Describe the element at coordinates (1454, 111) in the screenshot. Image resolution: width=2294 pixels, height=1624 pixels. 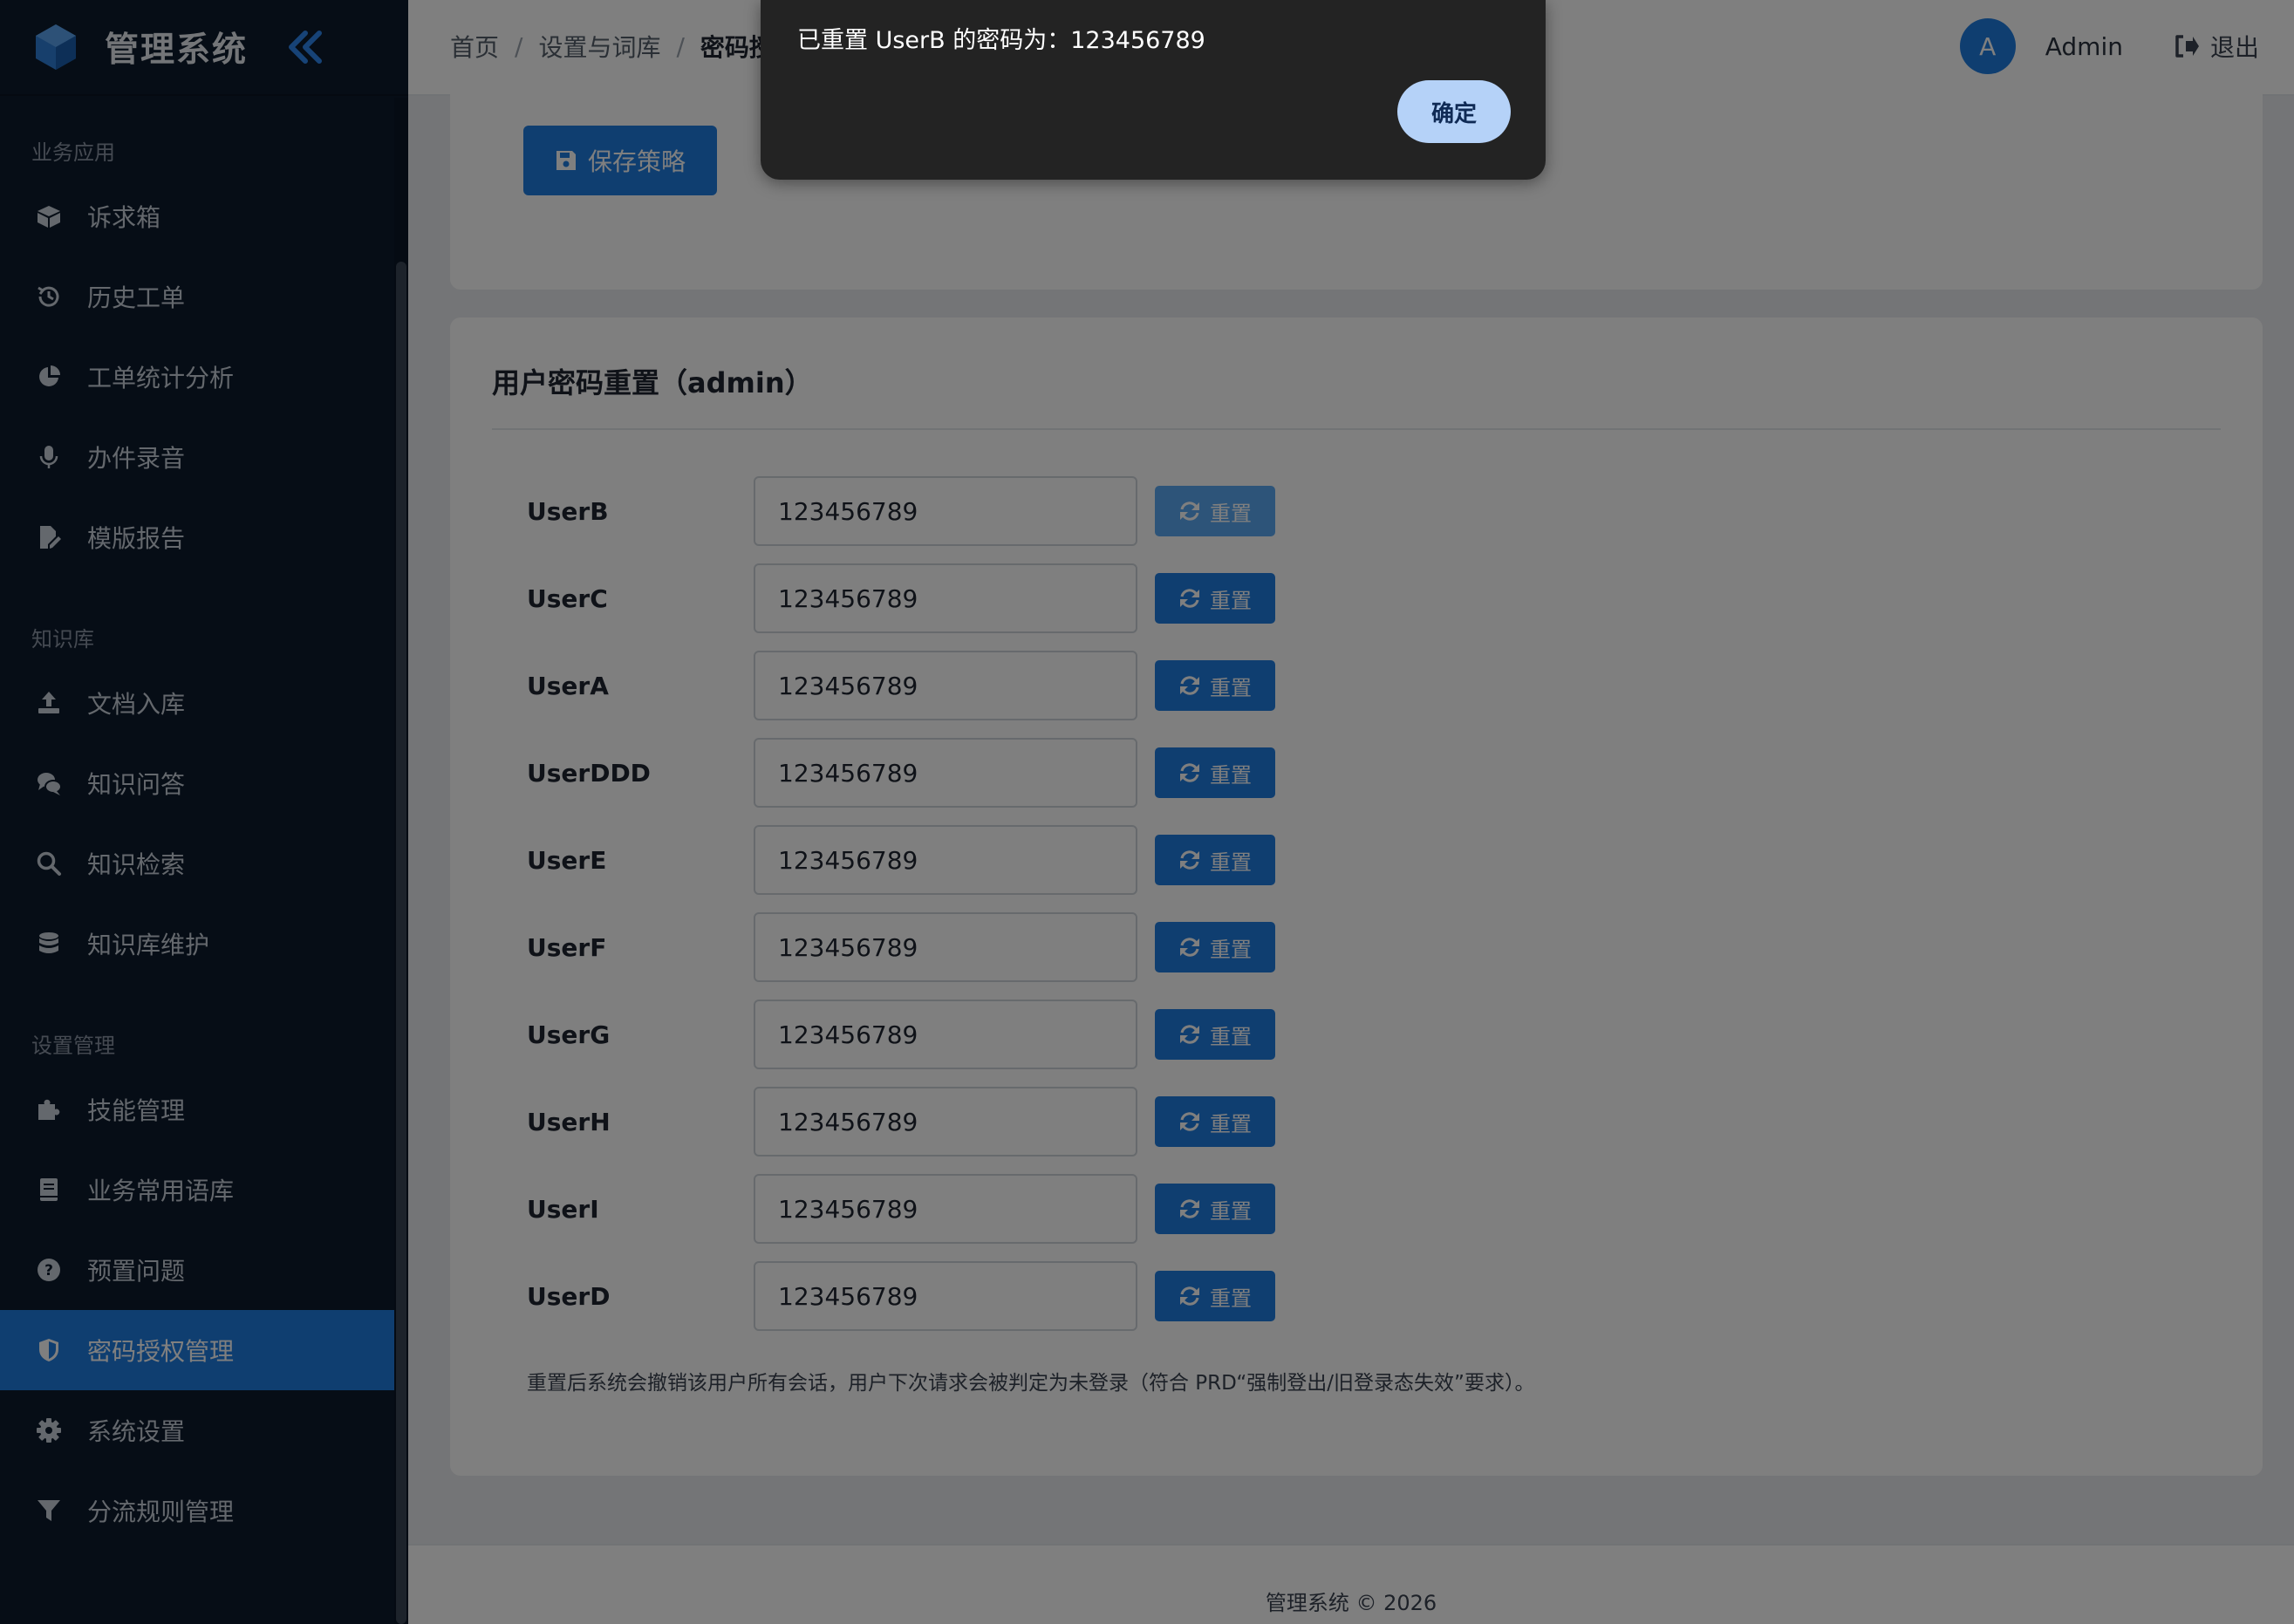
I see `confirm-button: 确定` at that location.